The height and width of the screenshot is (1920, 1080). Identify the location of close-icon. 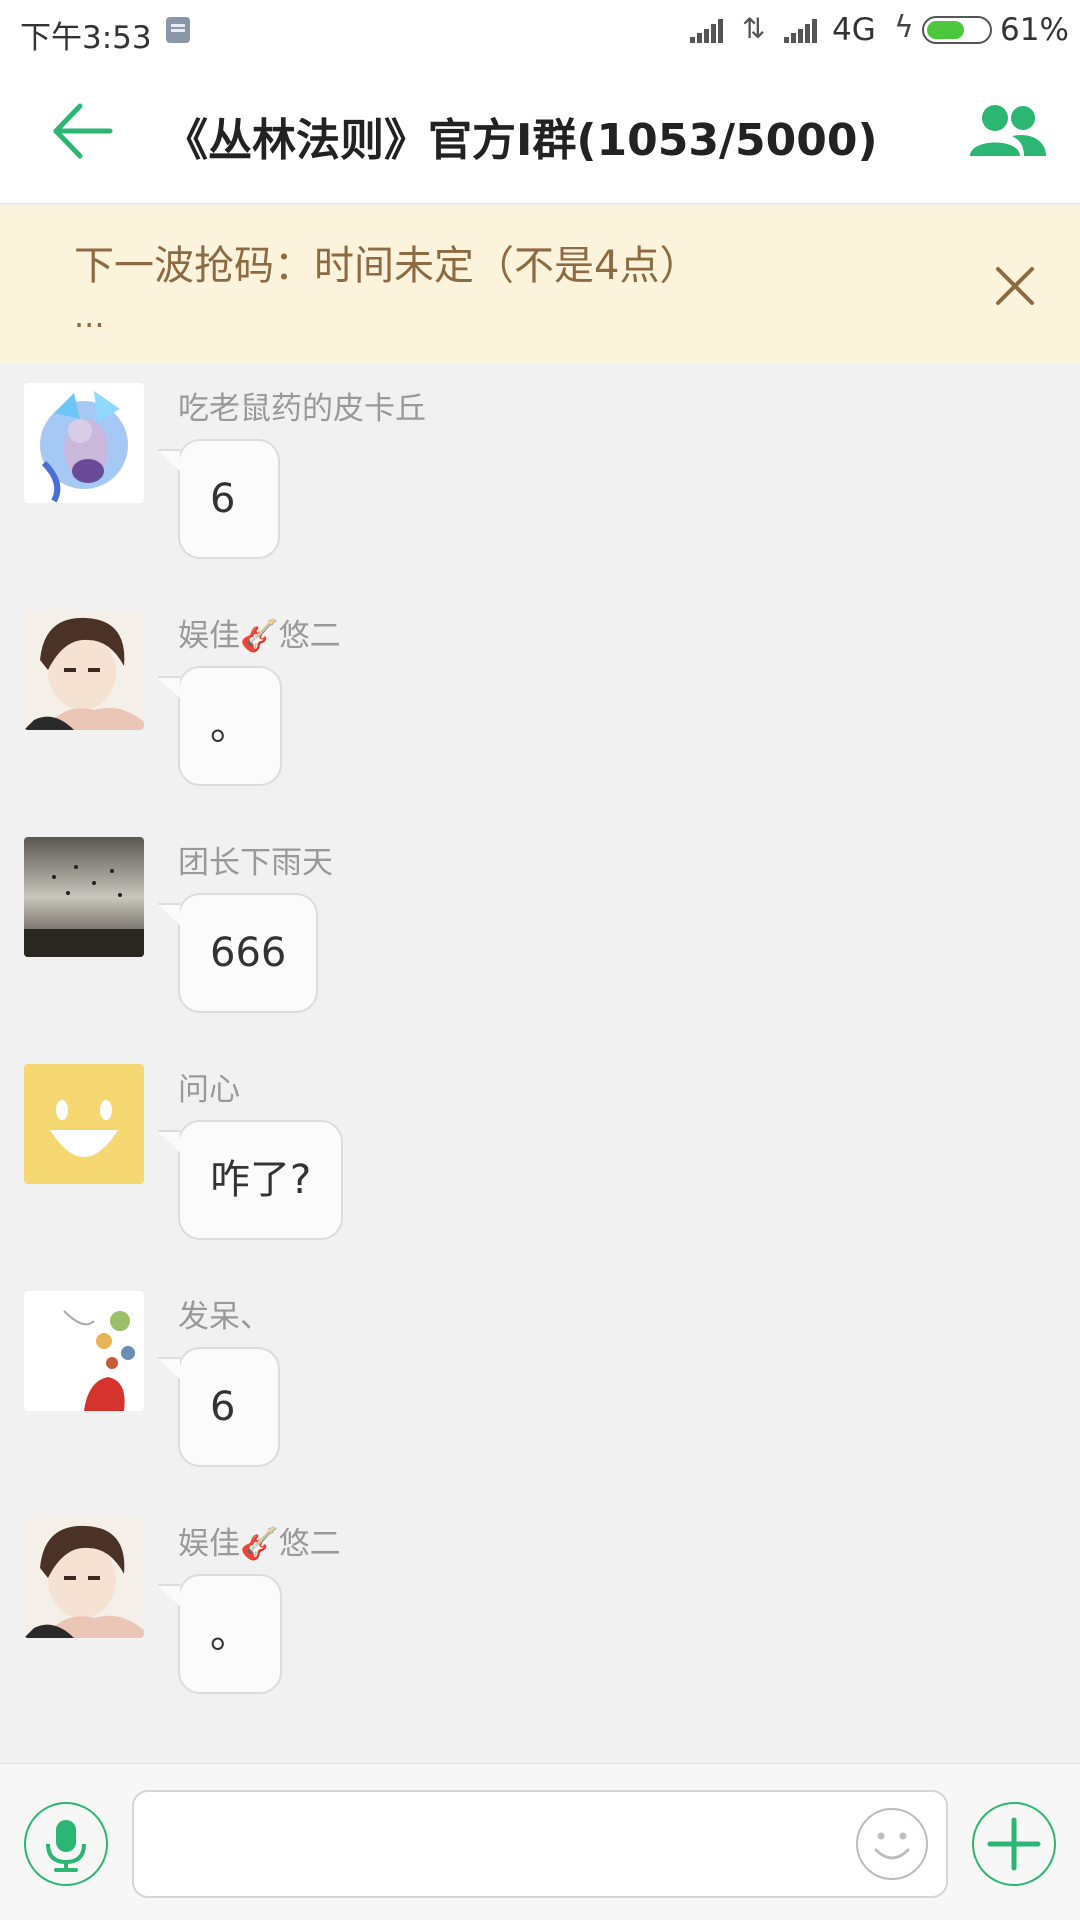
(1015, 286).